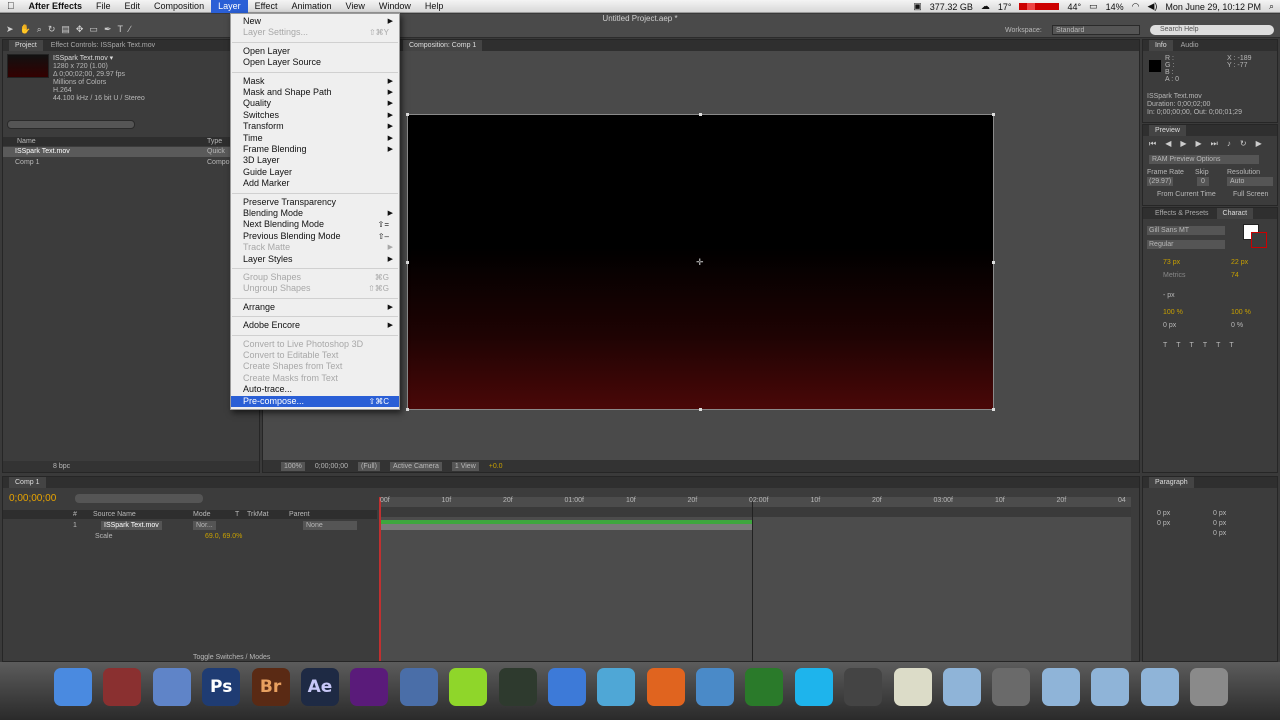 The height and width of the screenshot is (720, 1280). What do you see at coordinates (1235, 213) in the screenshot?
I see `tab-character: Charact` at bounding box center [1235, 213].